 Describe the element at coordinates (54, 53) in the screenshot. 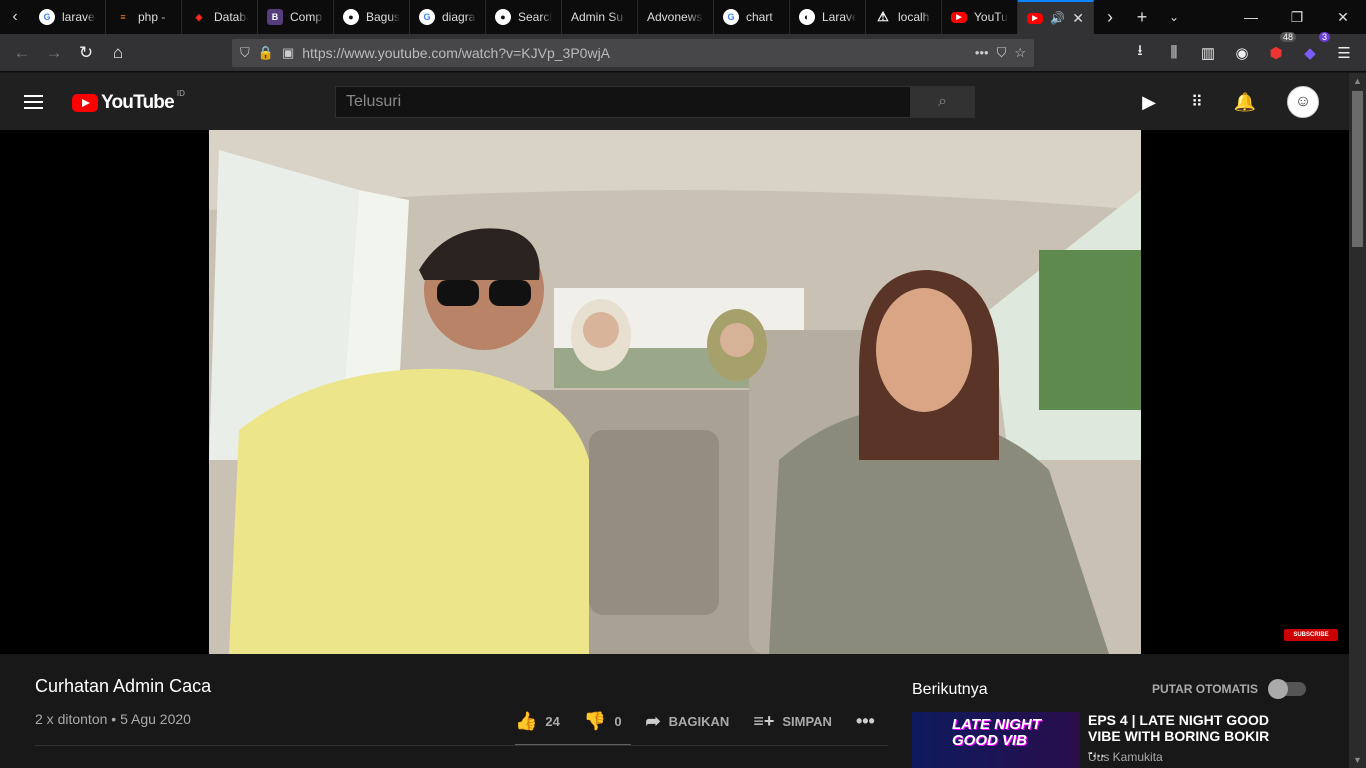

I see `forward-button: →` at that location.